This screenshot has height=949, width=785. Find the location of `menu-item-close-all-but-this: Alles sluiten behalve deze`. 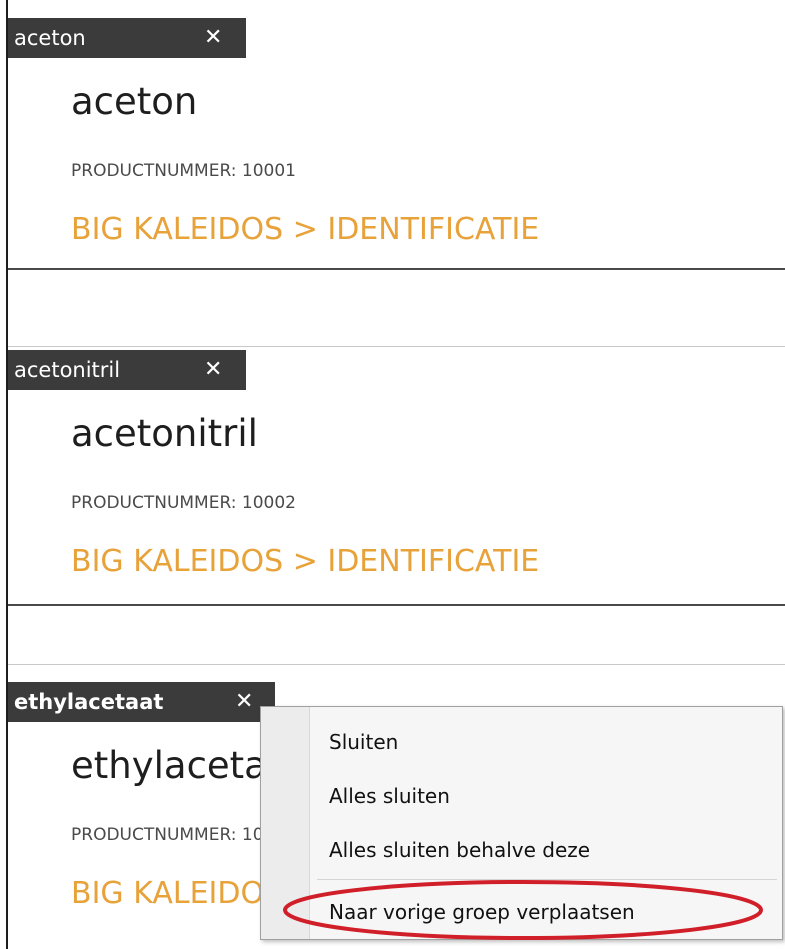

menu-item-close-all-but-this: Alles sluiten behalve deze is located at coordinates (521, 850).